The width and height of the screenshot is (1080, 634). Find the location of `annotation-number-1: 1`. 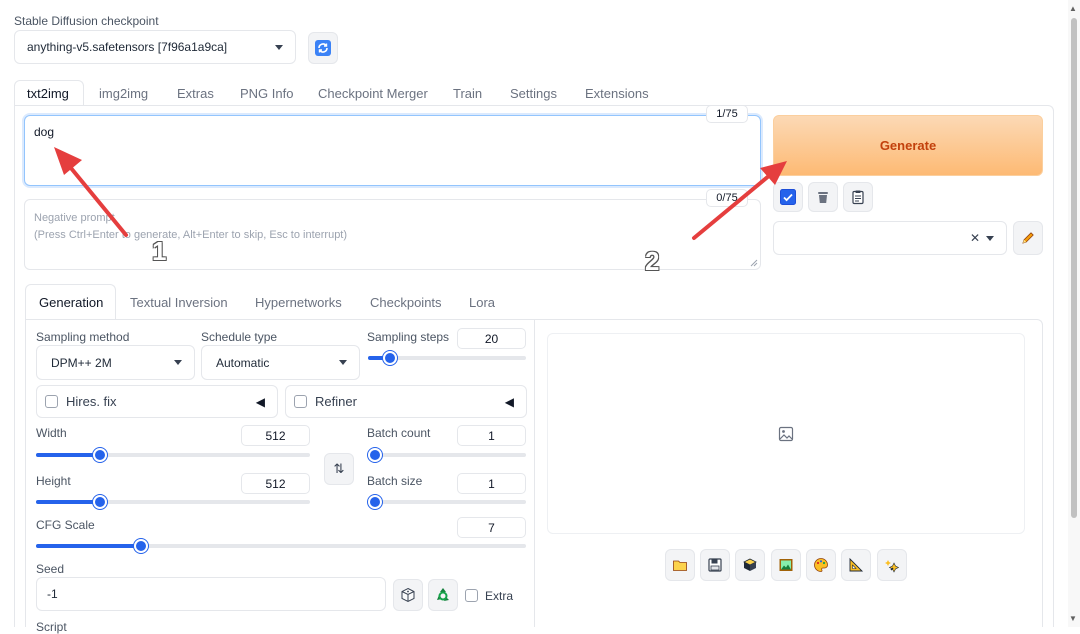

annotation-number-1: 1 is located at coordinates (159, 251).